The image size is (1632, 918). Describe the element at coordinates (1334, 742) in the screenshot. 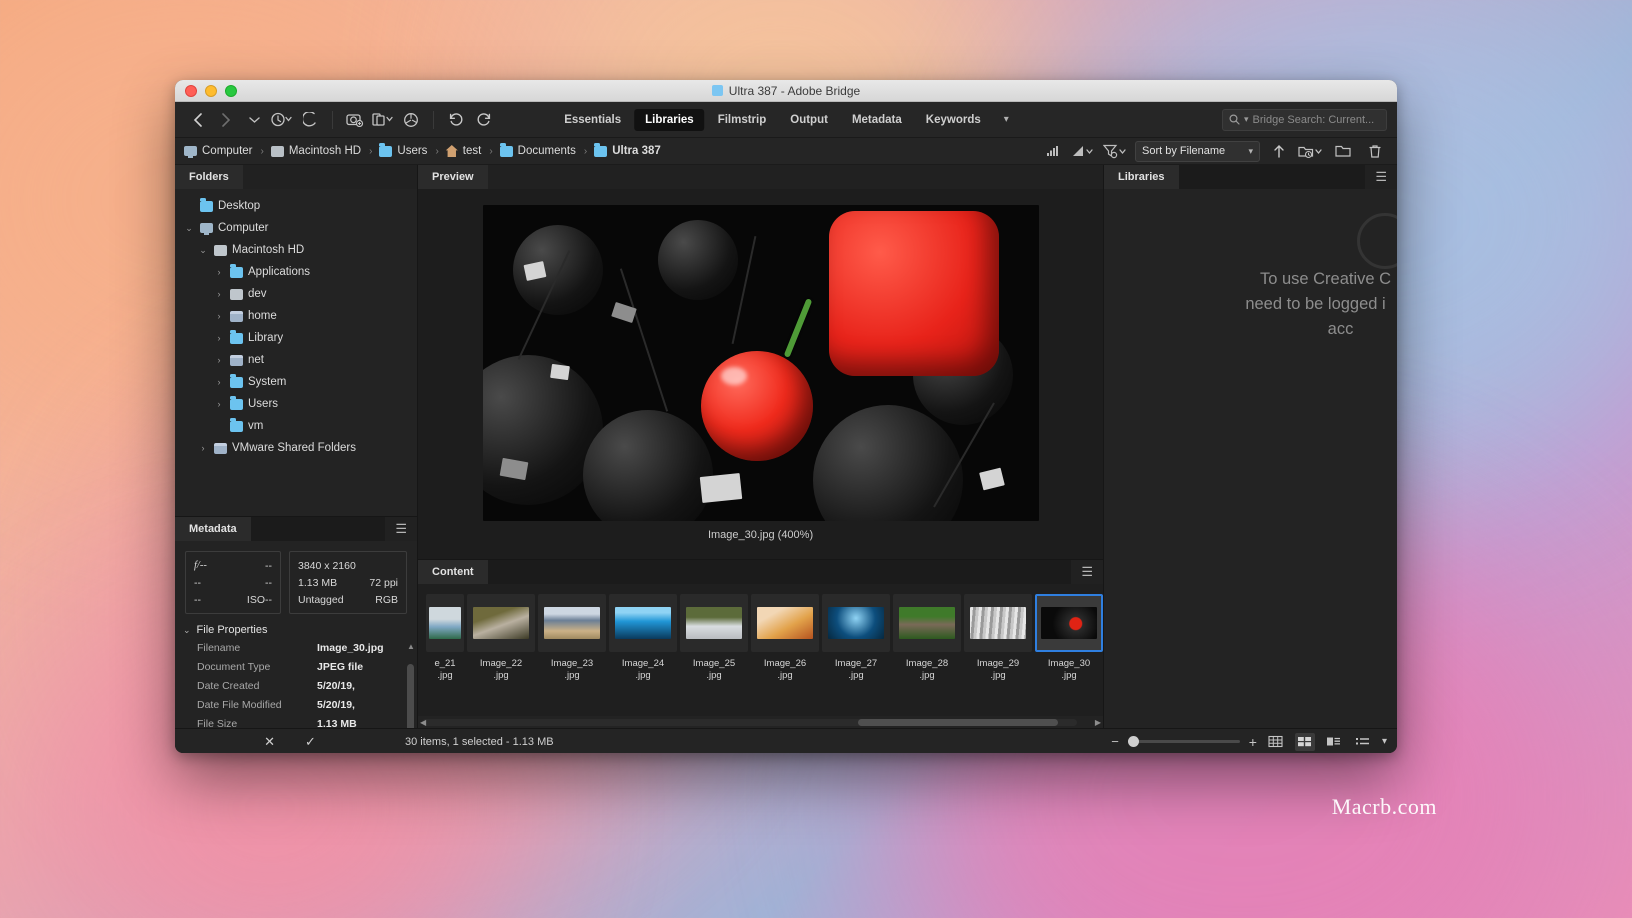

I see `details-view-icon` at that location.